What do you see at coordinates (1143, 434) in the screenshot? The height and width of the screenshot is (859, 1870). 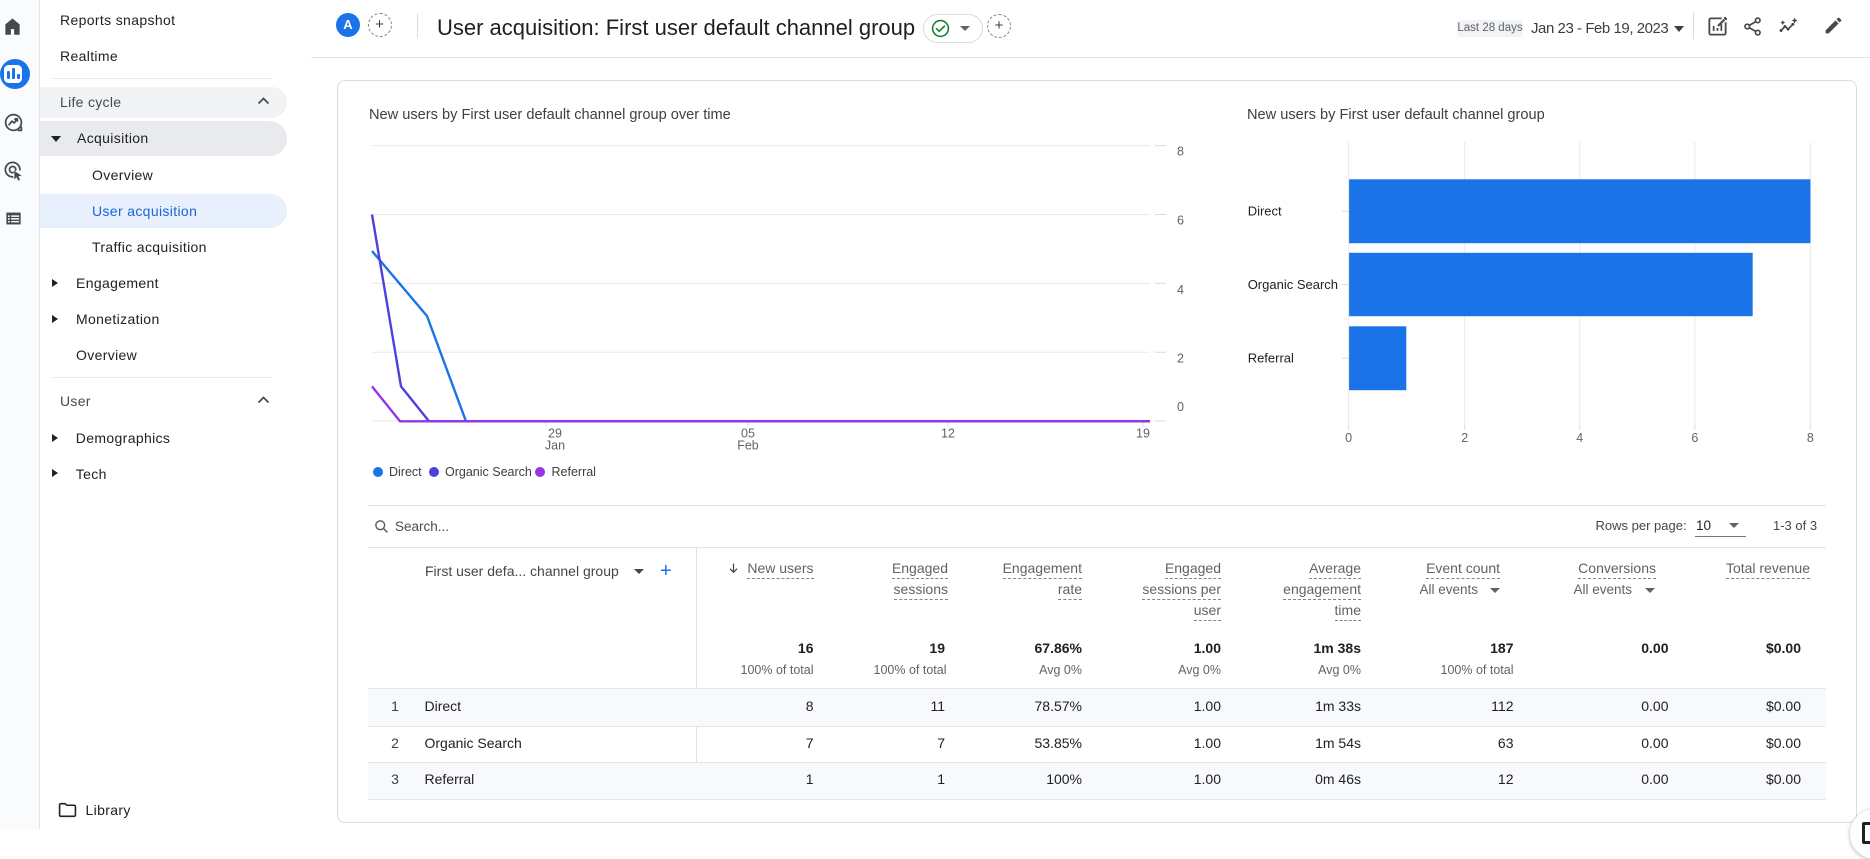 I see `svg-text: 19` at bounding box center [1143, 434].